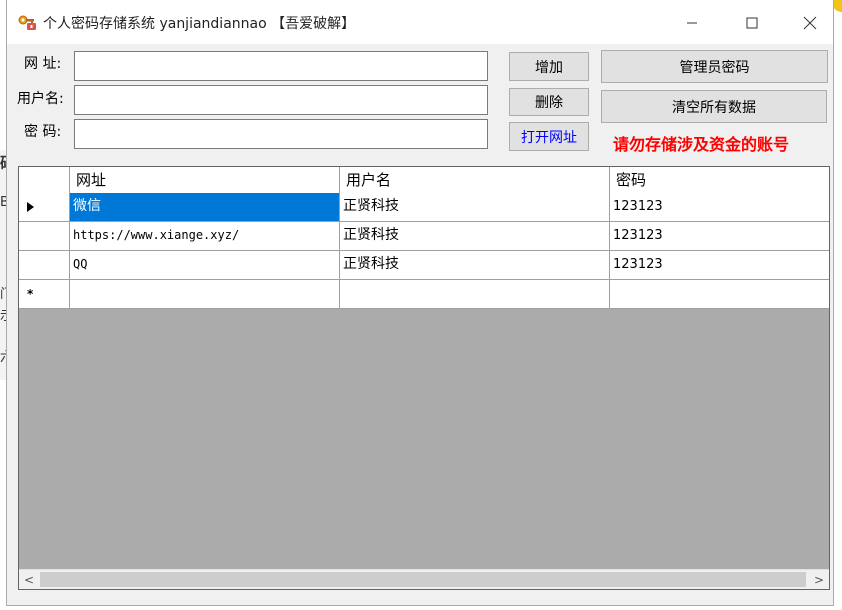 The image size is (842, 610). I want to click on table-cell-url: QQ, so click(205, 265).